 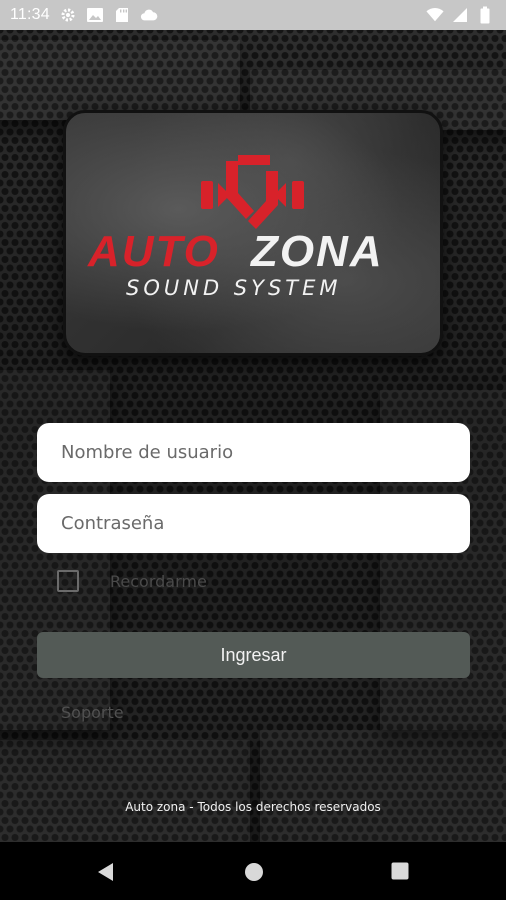 I want to click on status-right, so click(x=460, y=15).